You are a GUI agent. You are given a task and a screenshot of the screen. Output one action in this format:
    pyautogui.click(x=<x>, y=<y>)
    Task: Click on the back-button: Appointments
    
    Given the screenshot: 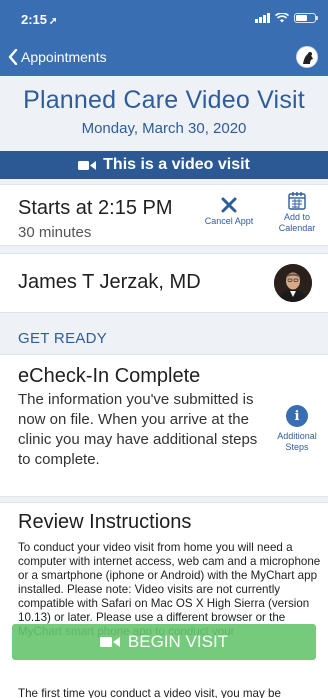 What is the action you would take?
    pyautogui.click(x=57, y=57)
    